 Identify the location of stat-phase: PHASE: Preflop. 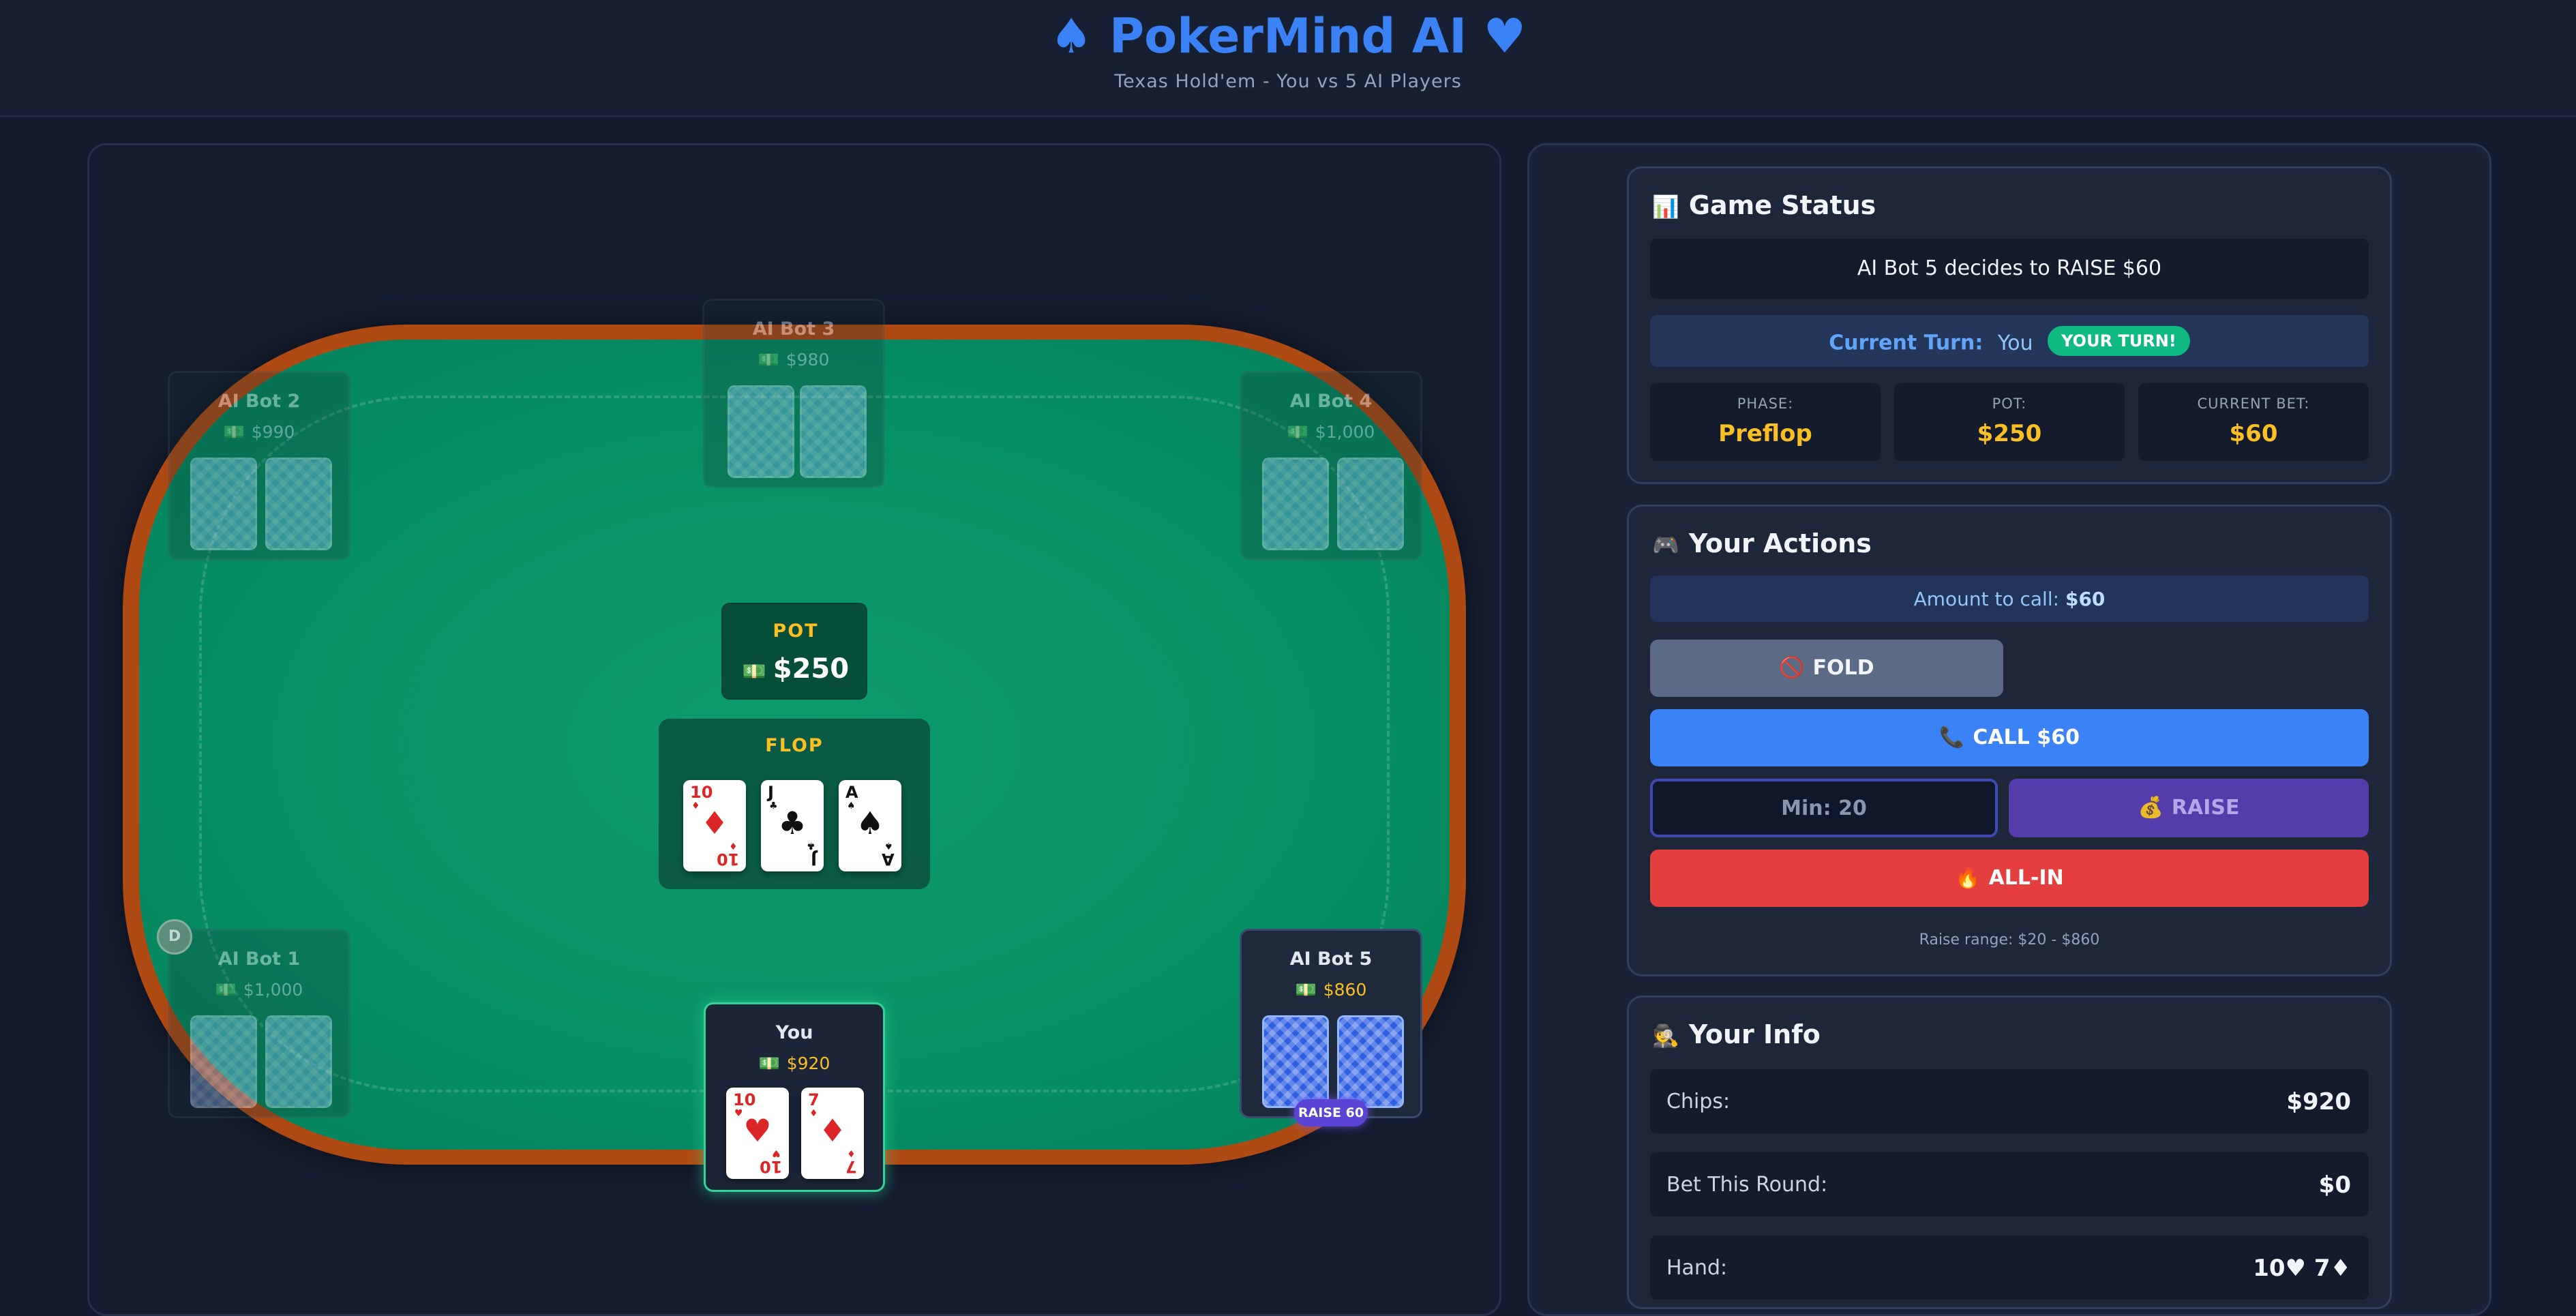
(1765, 422).